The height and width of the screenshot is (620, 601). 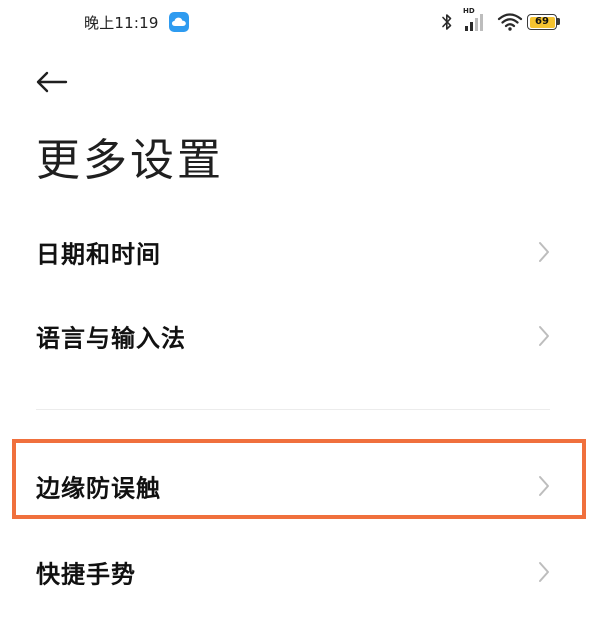 I want to click on cloud-icon, so click(x=179, y=22).